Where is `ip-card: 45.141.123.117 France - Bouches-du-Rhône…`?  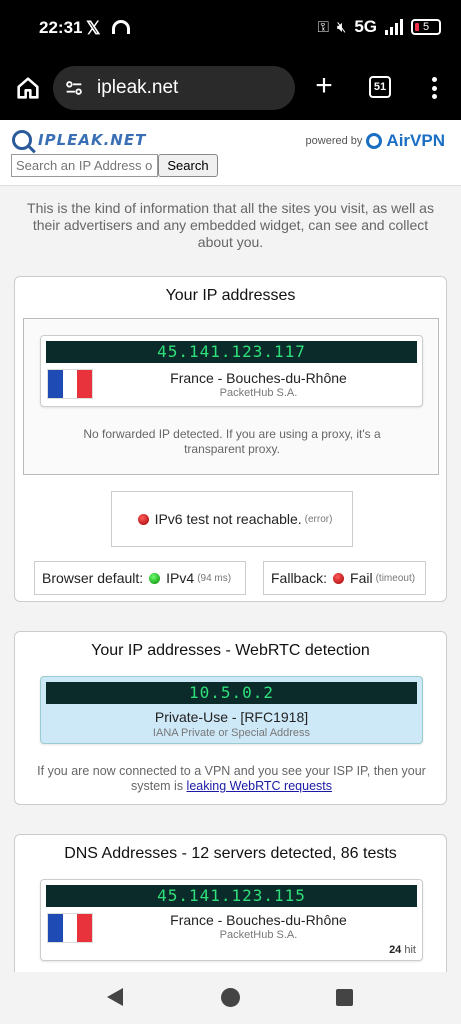 ip-card: 45.141.123.117 France - Bouches-du-Rhône… is located at coordinates (231, 371).